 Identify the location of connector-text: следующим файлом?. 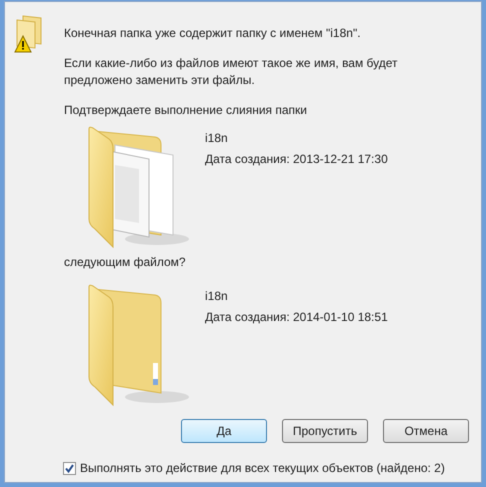
(125, 262).